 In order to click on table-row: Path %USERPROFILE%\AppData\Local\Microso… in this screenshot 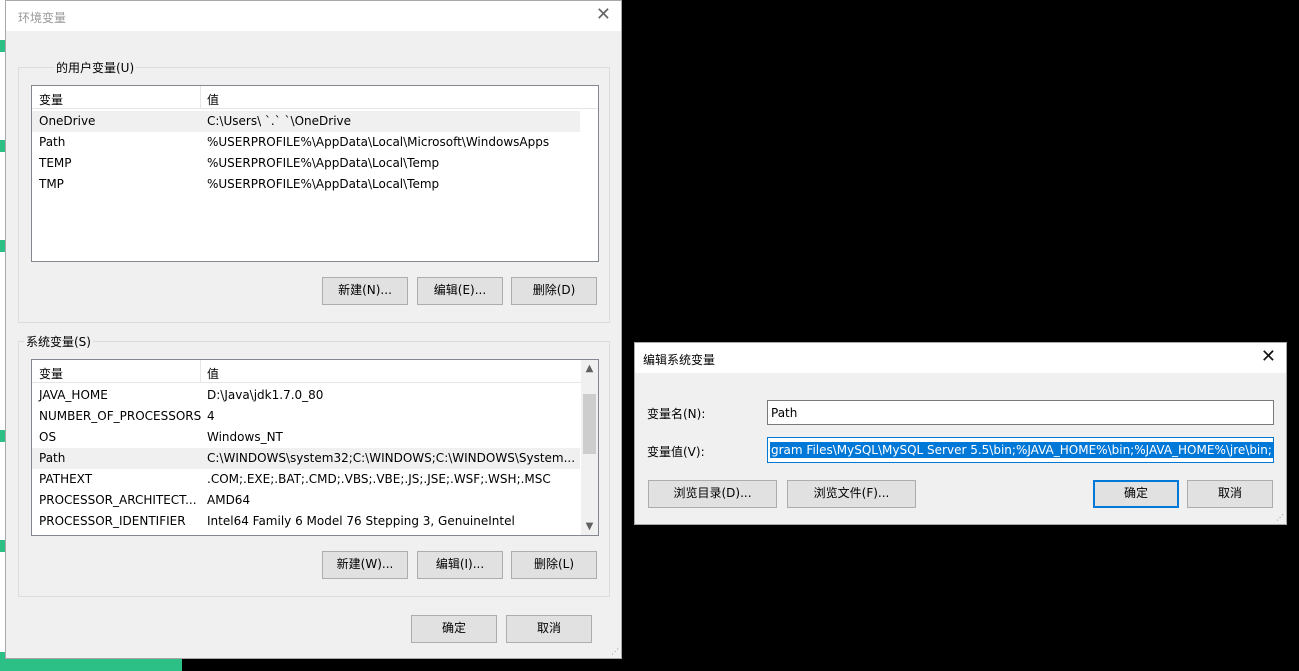, I will do `click(306, 142)`.